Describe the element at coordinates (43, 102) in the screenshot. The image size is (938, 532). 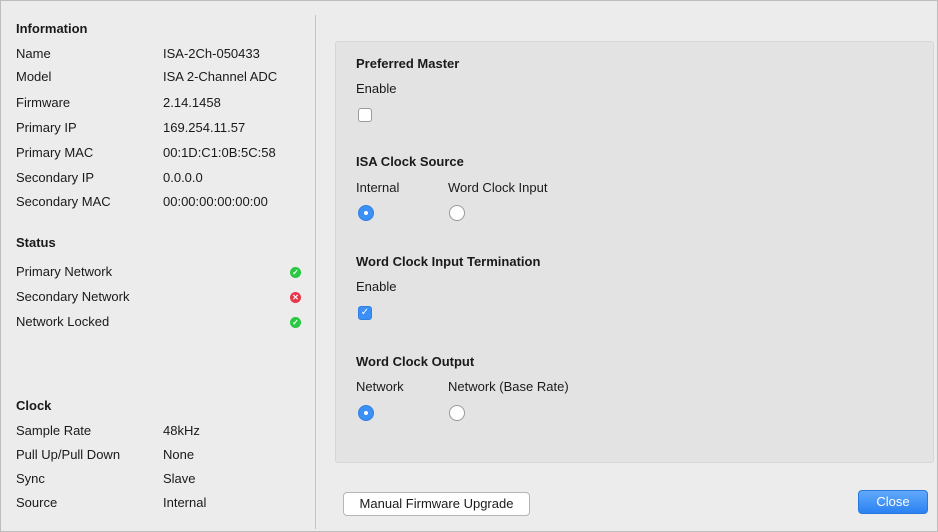
I see `info-label: Firmware` at that location.